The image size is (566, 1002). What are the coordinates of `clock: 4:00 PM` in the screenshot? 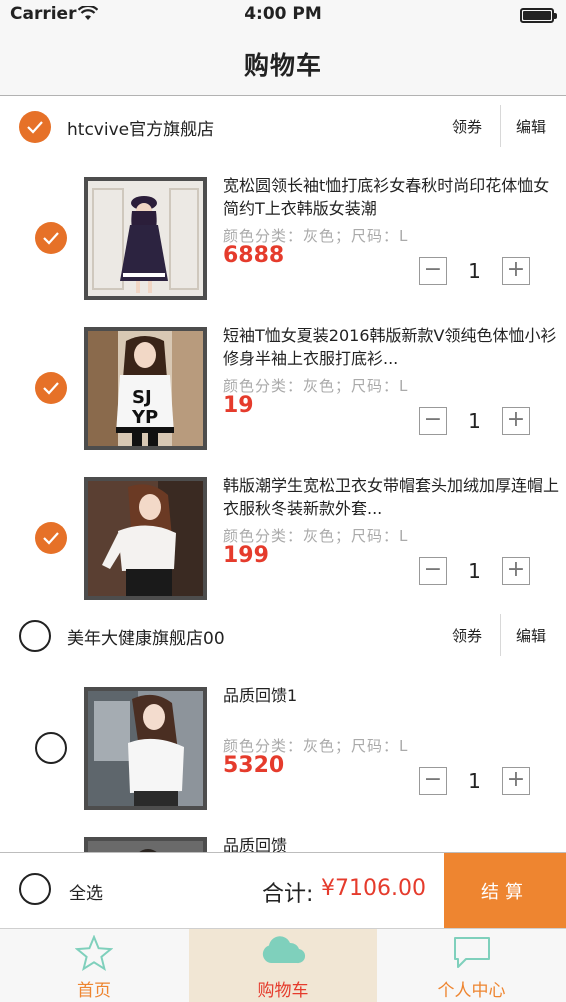 It's located at (283, 14).